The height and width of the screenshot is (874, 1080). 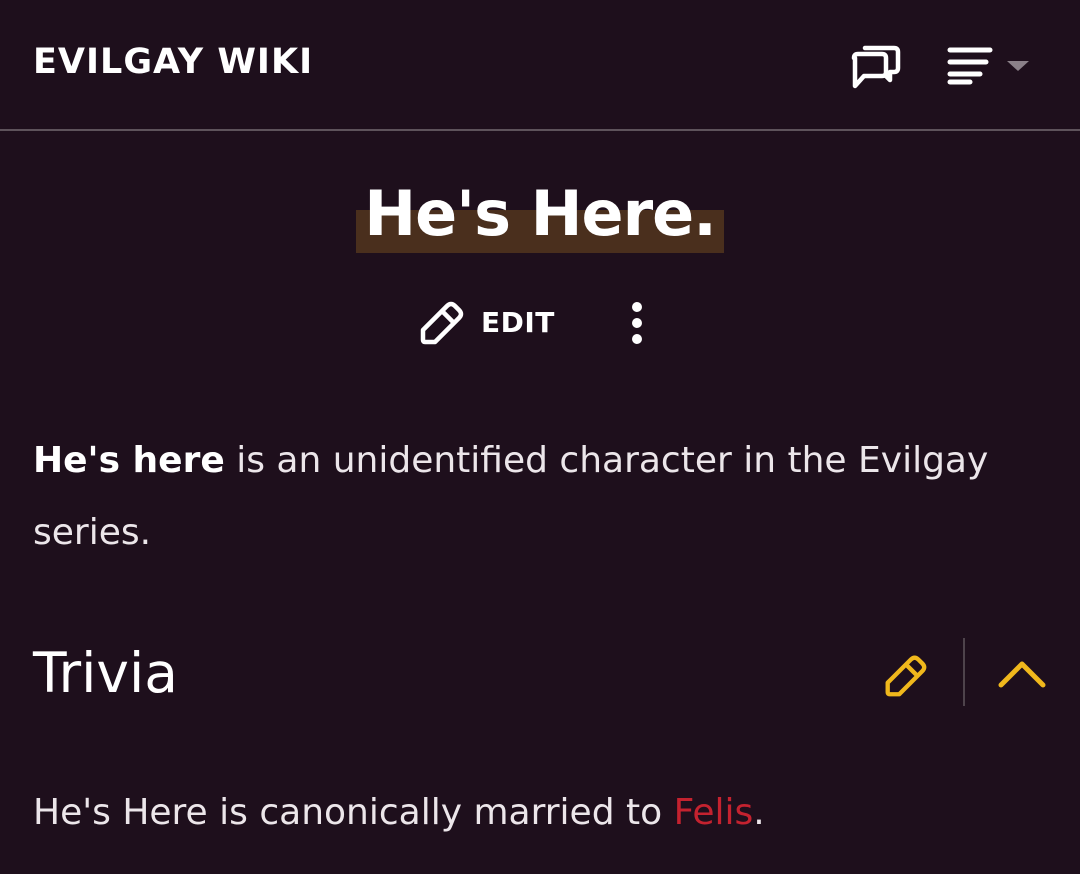 I want to click on more-actions-button, so click(x=637, y=323).